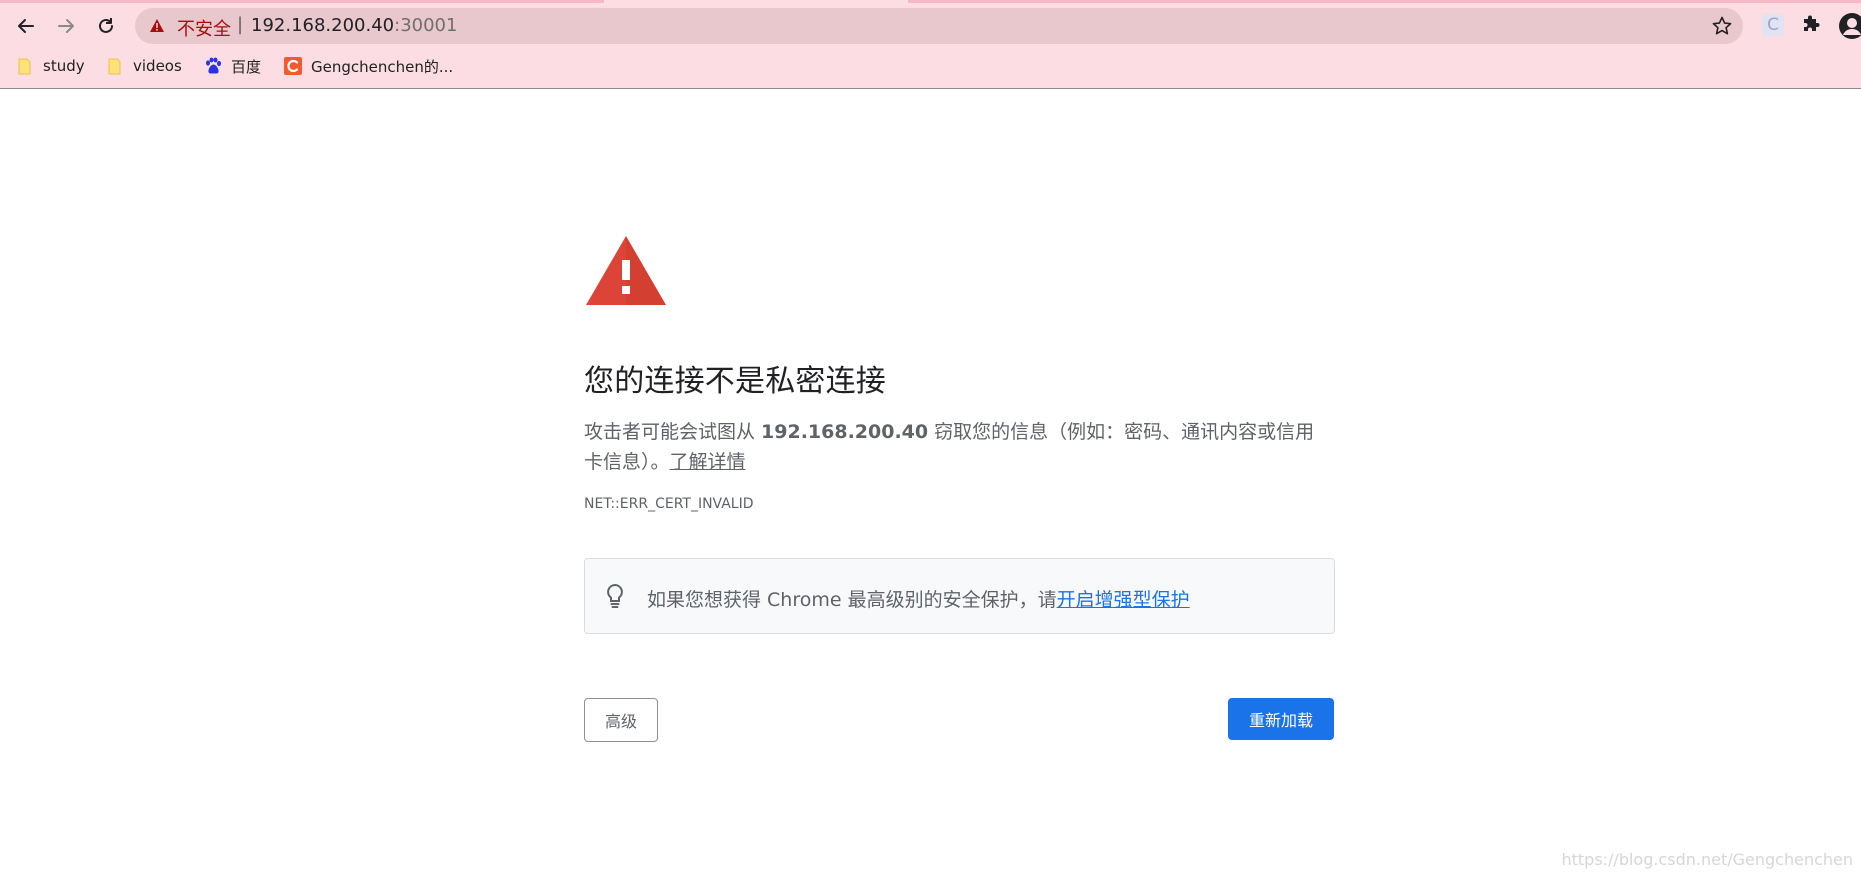  I want to click on extensions-puzzle-icon, so click(1811, 24).